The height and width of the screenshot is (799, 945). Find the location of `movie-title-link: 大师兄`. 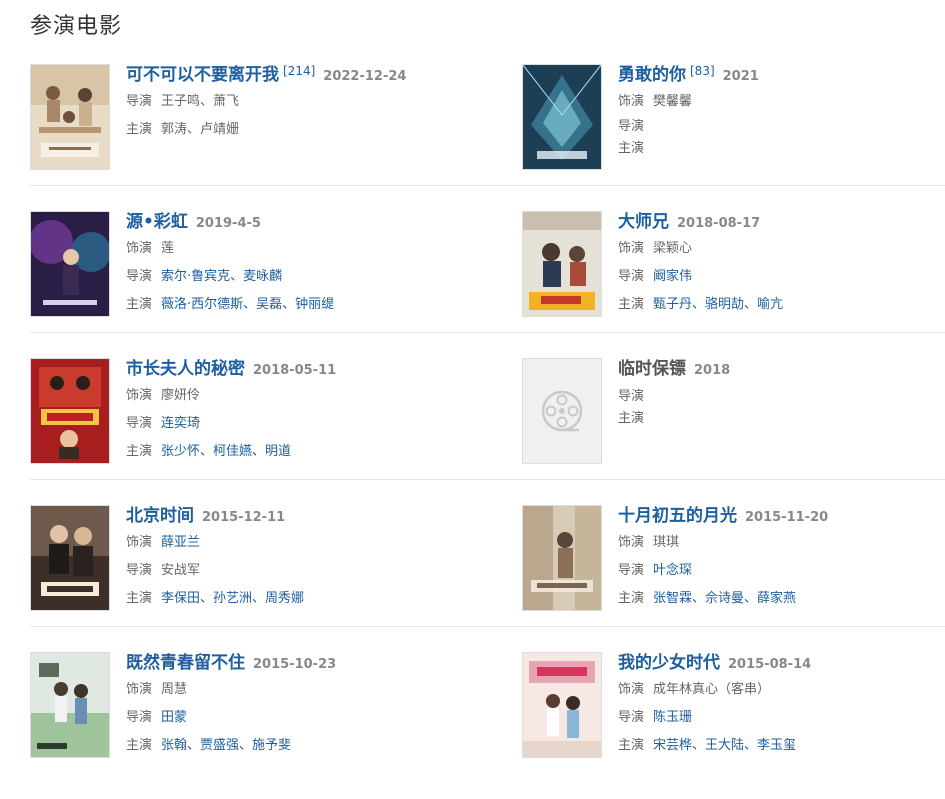

movie-title-link: 大师兄 is located at coordinates (643, 222).